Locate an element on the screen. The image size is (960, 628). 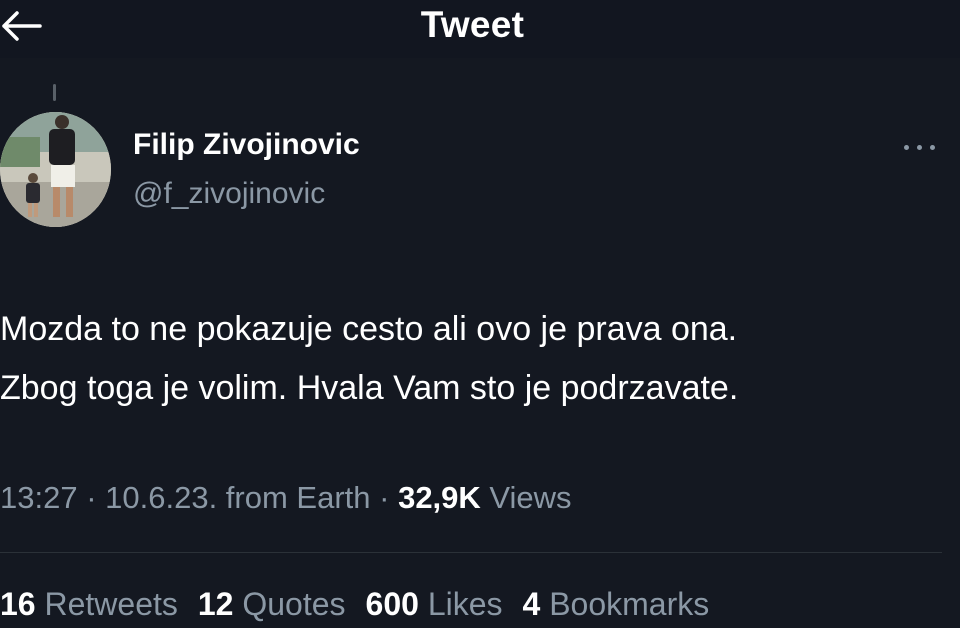
more-options-button is located at coordinates (920, 147).